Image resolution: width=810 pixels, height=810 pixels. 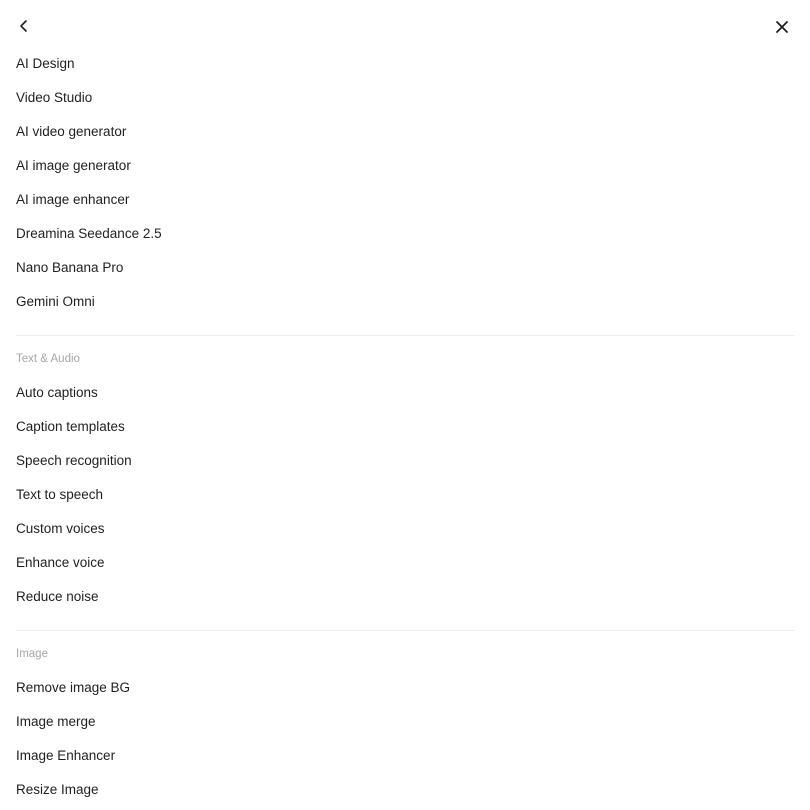 What do you see at coordinates (405, 234) in the screenshot?
I see `menu-item-dreamina-seedance: Dreamina Seedance 2.5` at bounding box center [405, 234].